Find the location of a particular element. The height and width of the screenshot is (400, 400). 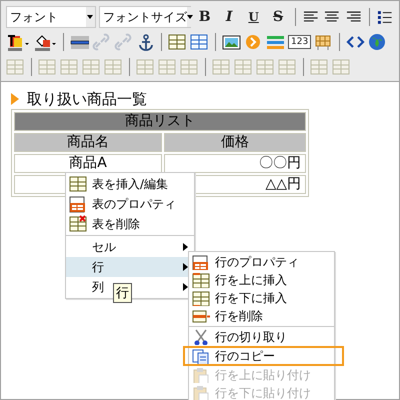

tooltip: 行 is located at coordinates (122, 293).